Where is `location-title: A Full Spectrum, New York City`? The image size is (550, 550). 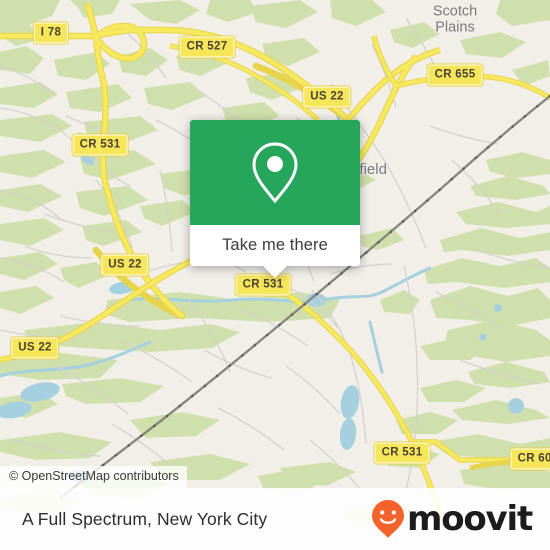
location-title: A Full Spectrum, New York City is located at coordinates (145, 518).